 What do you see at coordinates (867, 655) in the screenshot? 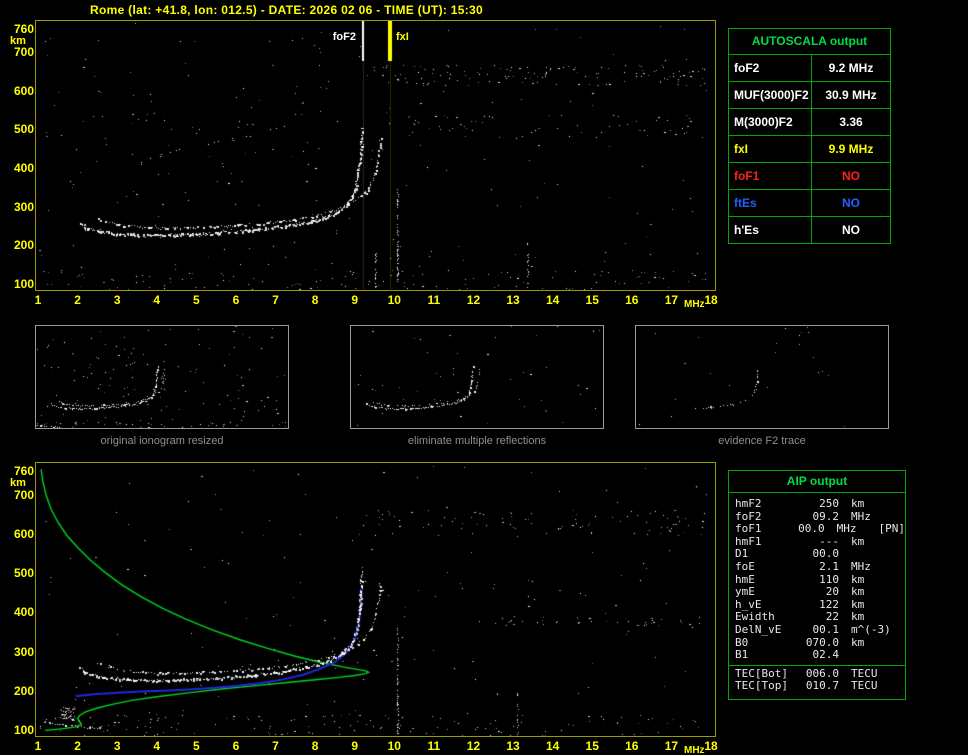
I see `aip-parameter-unit` at bounding box center [867, 655].